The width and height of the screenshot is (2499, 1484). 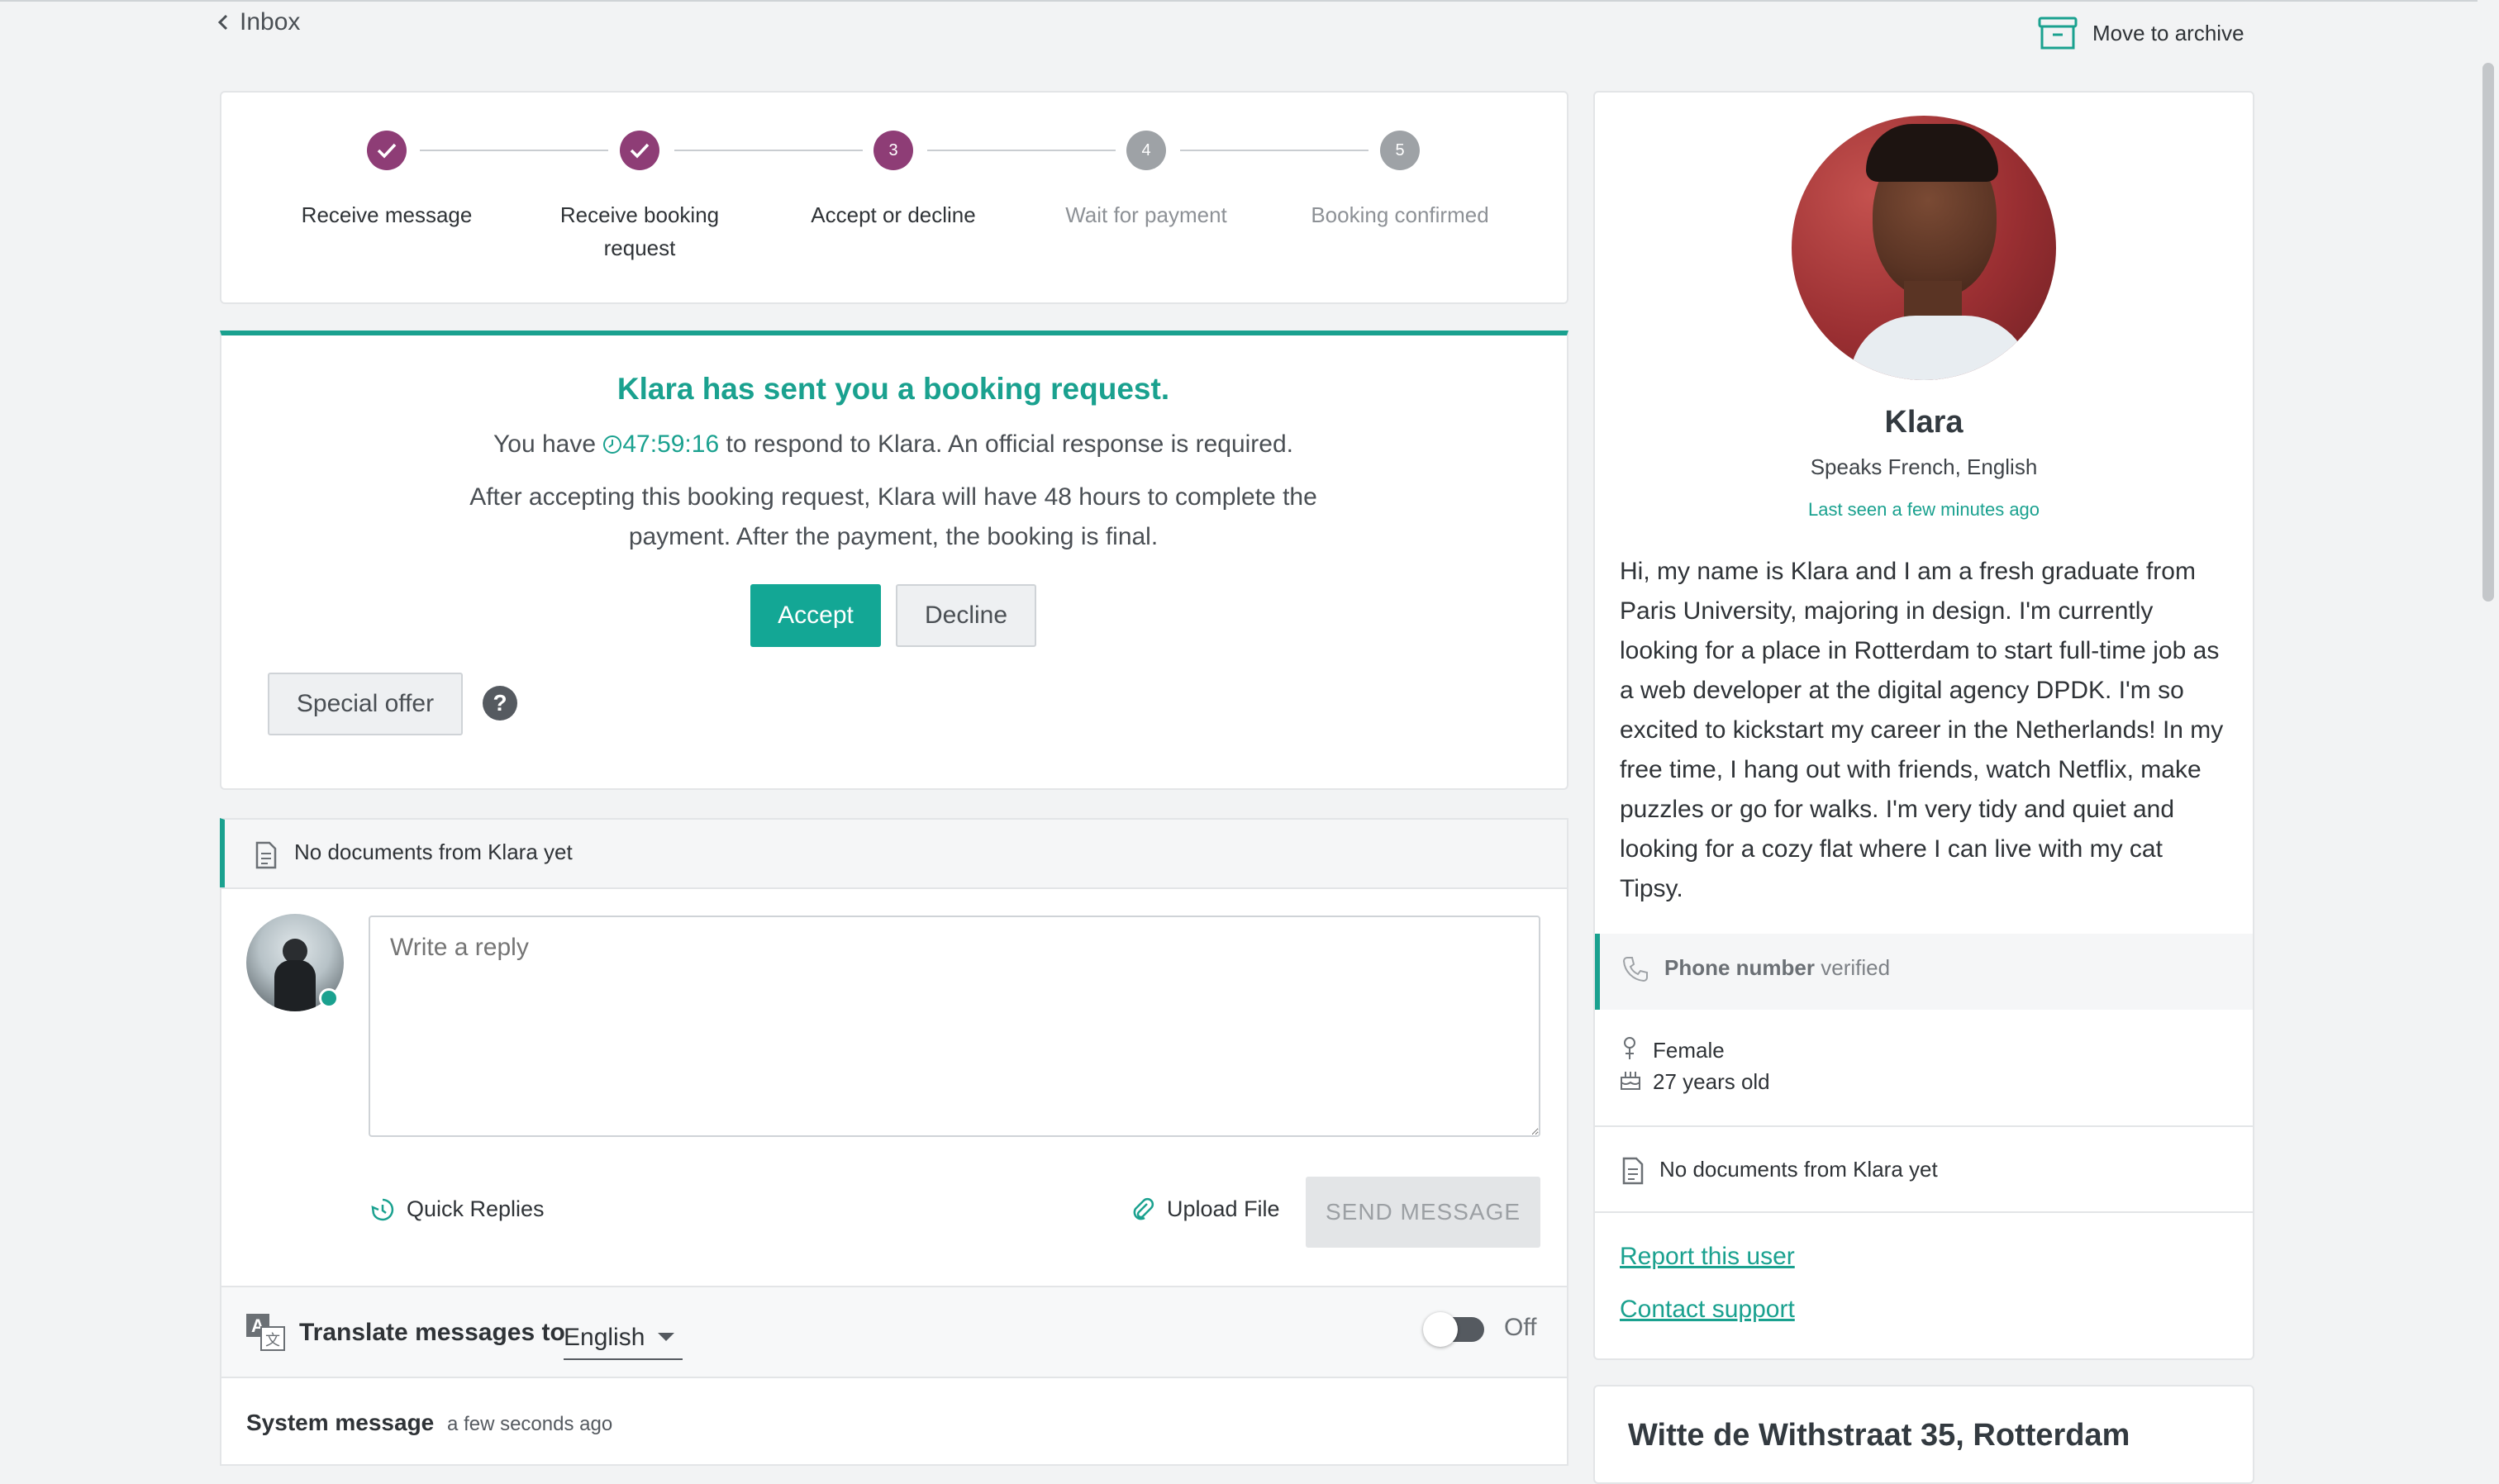 I want to click on step-5-indicator: 5, so click(x=1400, y=150).